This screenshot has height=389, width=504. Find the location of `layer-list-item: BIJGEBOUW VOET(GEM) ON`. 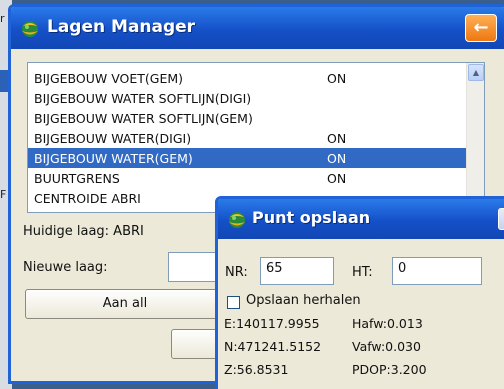

layer-list-item: BIJGEBOUW VOET(GEM) ON is located at coordinates (247, 78).